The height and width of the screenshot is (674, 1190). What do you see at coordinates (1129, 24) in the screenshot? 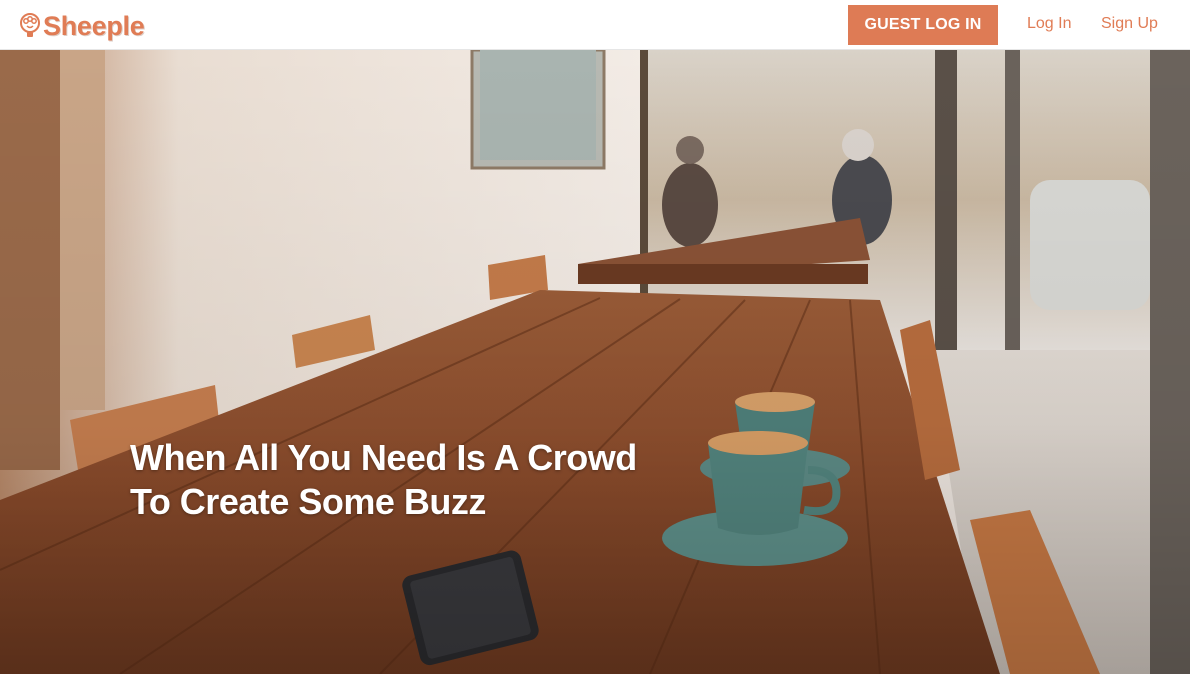
I see `signup-link: Sign Up` at bounding box center [1129, 24].